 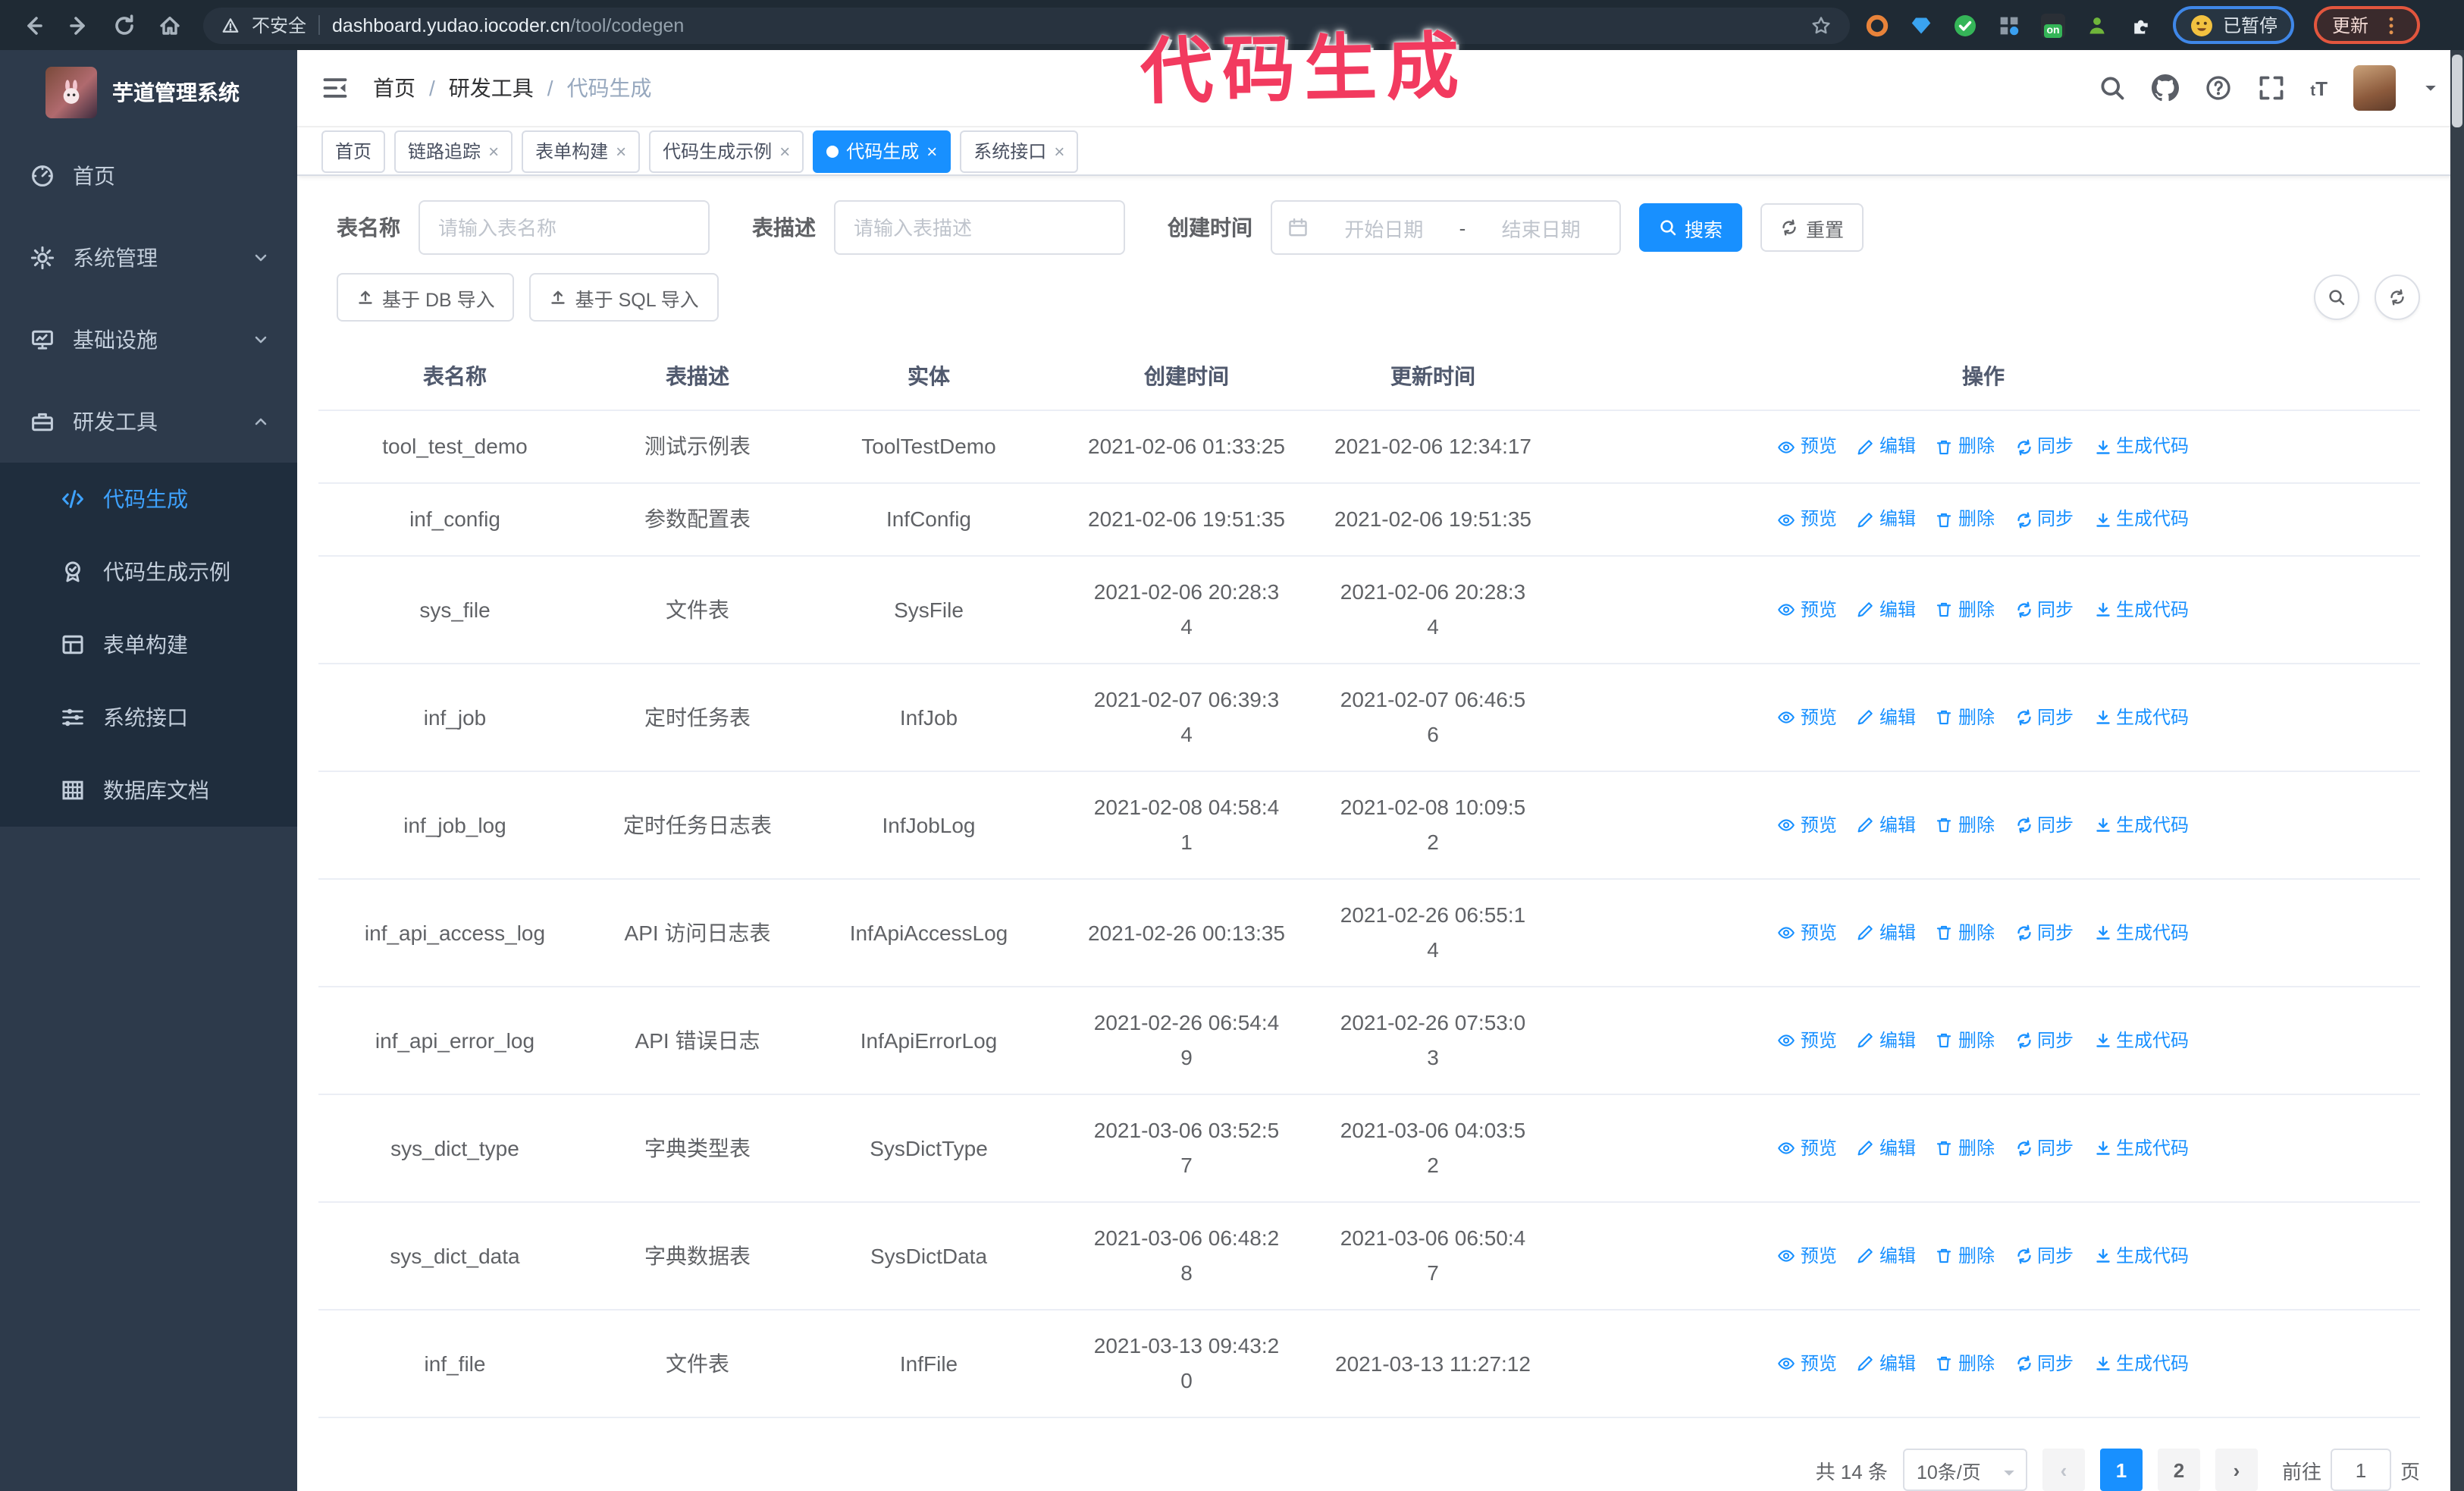 I want to click on browser-back-icon, so click(x=33, y=25).